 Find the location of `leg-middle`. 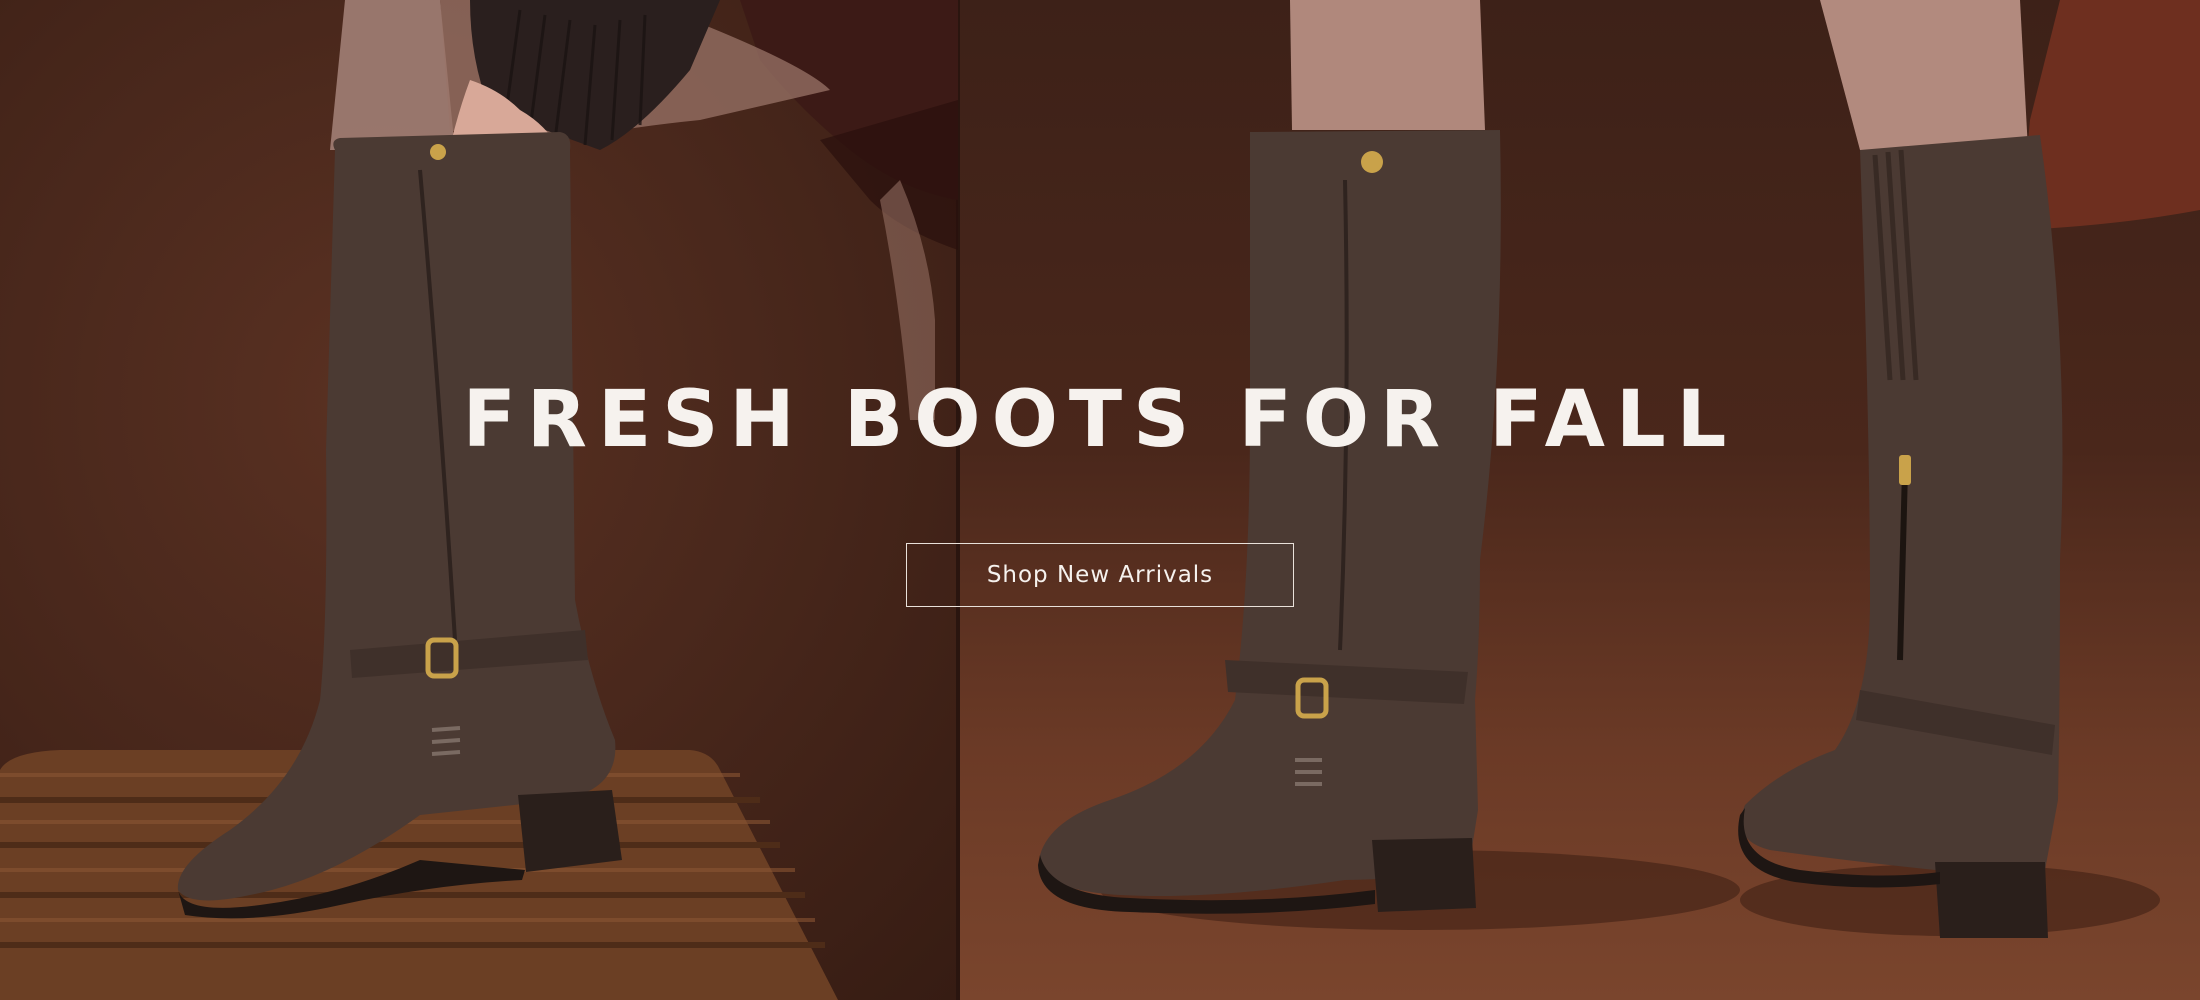

leg-middle is located at coordinates (1387, 65).